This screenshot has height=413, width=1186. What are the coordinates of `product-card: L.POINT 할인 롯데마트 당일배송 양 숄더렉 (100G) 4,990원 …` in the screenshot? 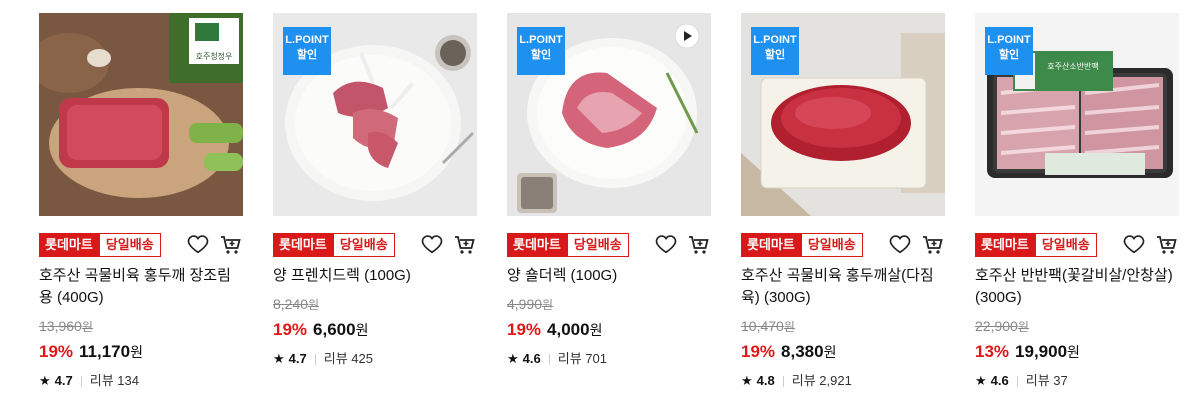 It's located at (609, 191).